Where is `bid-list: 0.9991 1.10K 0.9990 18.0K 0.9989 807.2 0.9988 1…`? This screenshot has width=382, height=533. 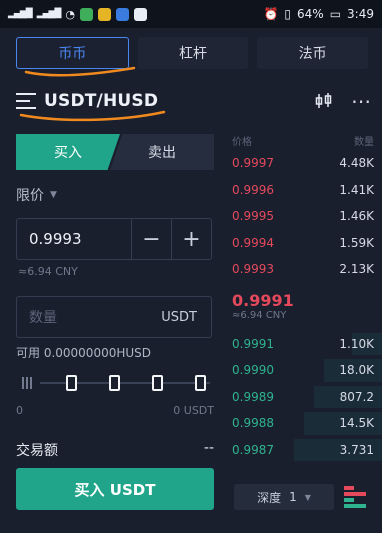
bid-list: 0.9991 1.10K 0.9990 18.0K 0.9989 807.2 0.9988 1… is located at coordinates (307, 397).